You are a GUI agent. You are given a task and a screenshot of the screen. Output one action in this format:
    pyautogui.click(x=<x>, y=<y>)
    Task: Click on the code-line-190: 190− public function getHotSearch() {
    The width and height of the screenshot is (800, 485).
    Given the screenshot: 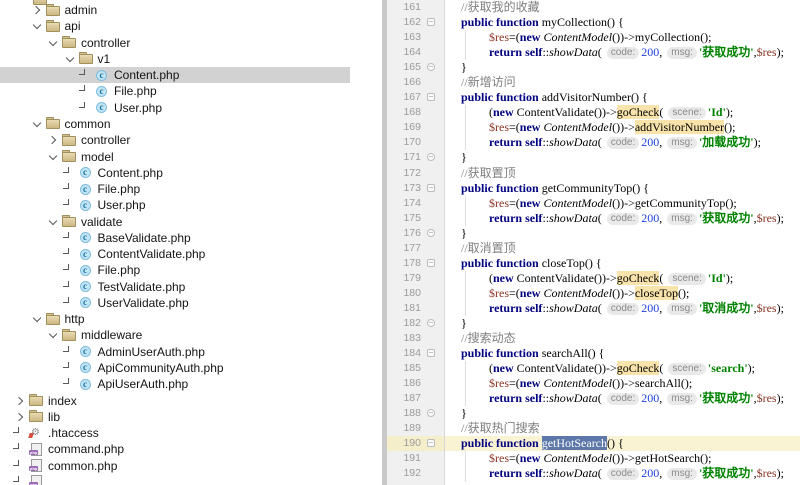 What is the action you would take?
    pyautogui.click(x=593, y=444)
    